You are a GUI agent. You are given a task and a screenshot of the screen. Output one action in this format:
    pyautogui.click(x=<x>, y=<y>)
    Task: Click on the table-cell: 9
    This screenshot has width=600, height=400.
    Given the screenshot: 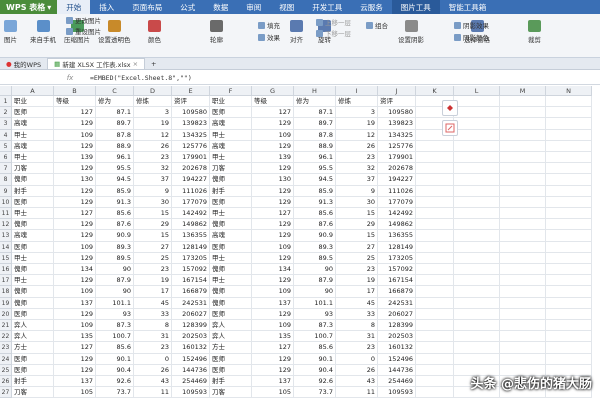 What is the action you would take?
    pyautogui.click(x=153, y=191)
    